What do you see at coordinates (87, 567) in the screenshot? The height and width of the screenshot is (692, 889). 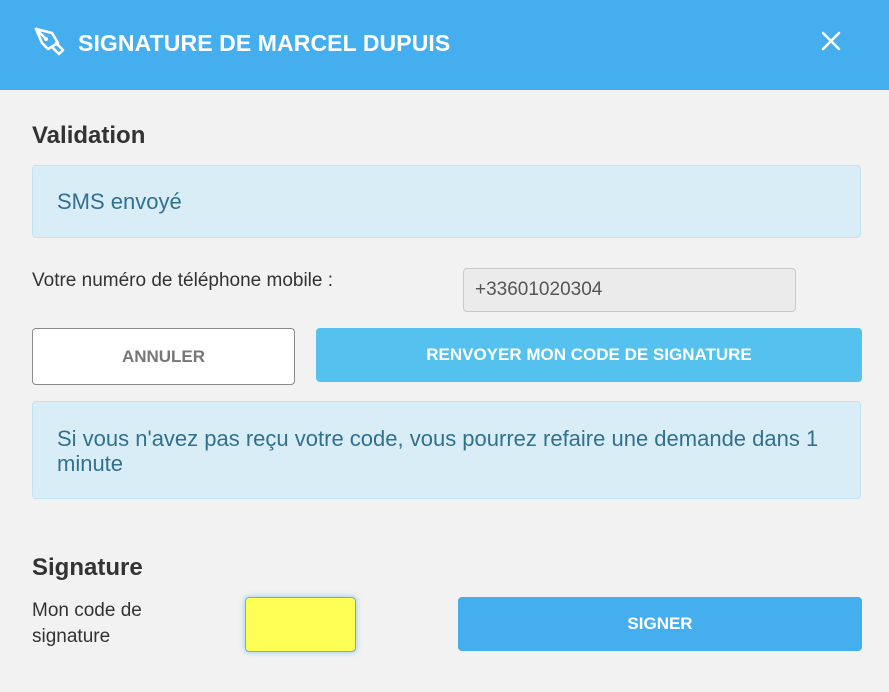 I see `signature-heading: Signature` at bounding box center [87, 567].